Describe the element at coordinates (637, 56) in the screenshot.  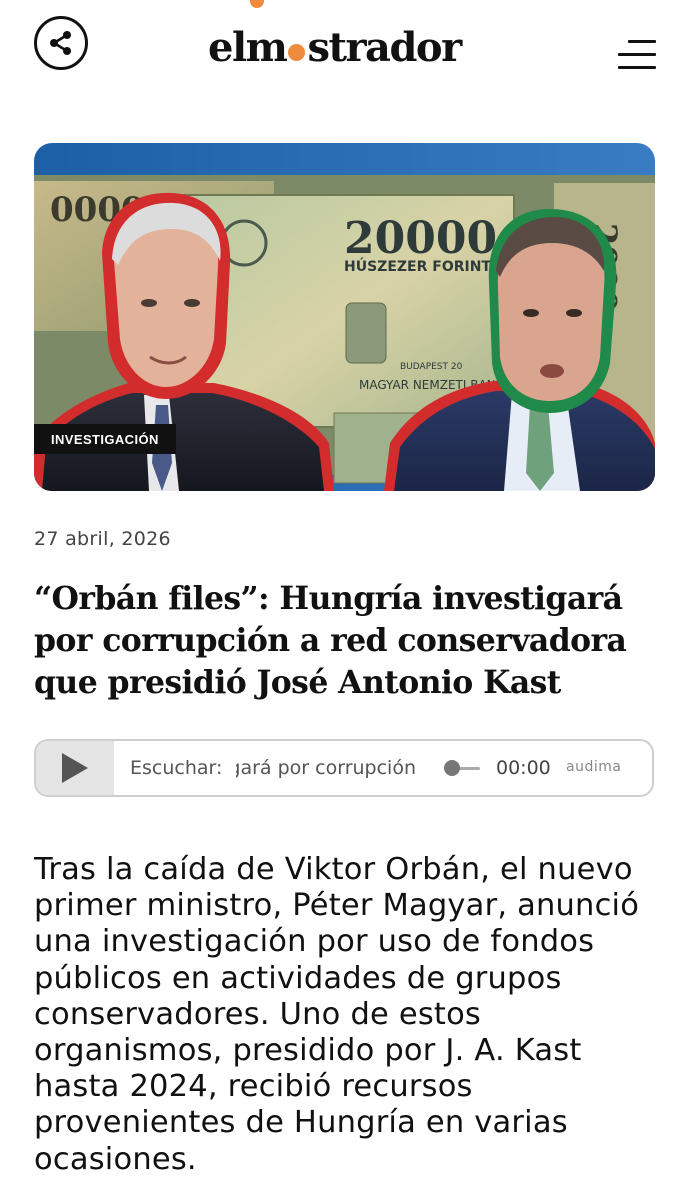
I see `menu-button` at that location.